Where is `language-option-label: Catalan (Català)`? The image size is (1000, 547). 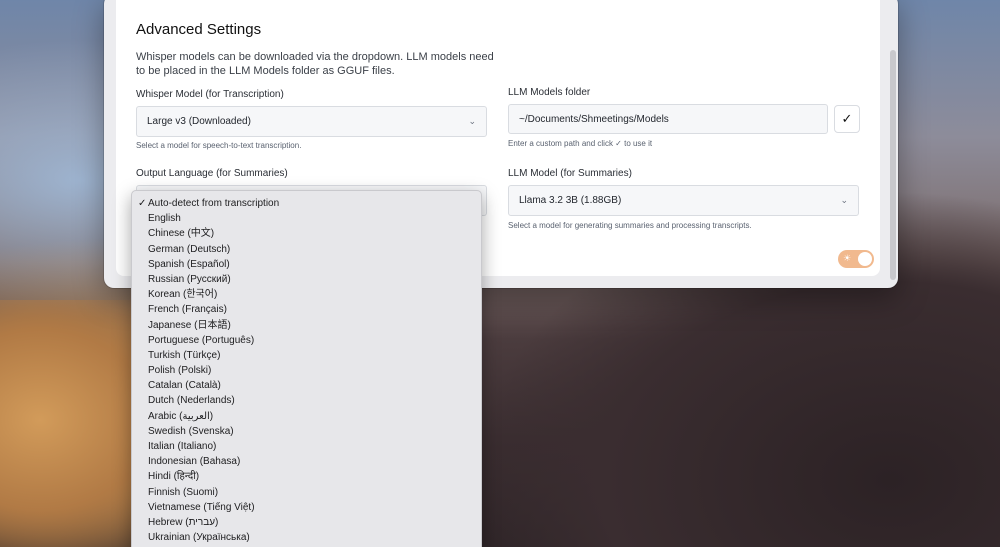 language-option-label: Catalan (Català) is located at coordinates (184, 386).